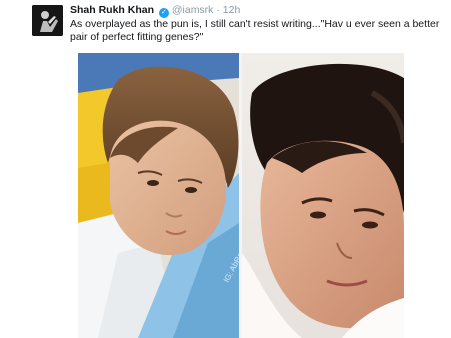 This screenshot has height=338, width=451. What do you see at coordinates (163, 13) in the screenshot?
I see `verified-badge-icon: ✓` at bounding box center [163, 13].